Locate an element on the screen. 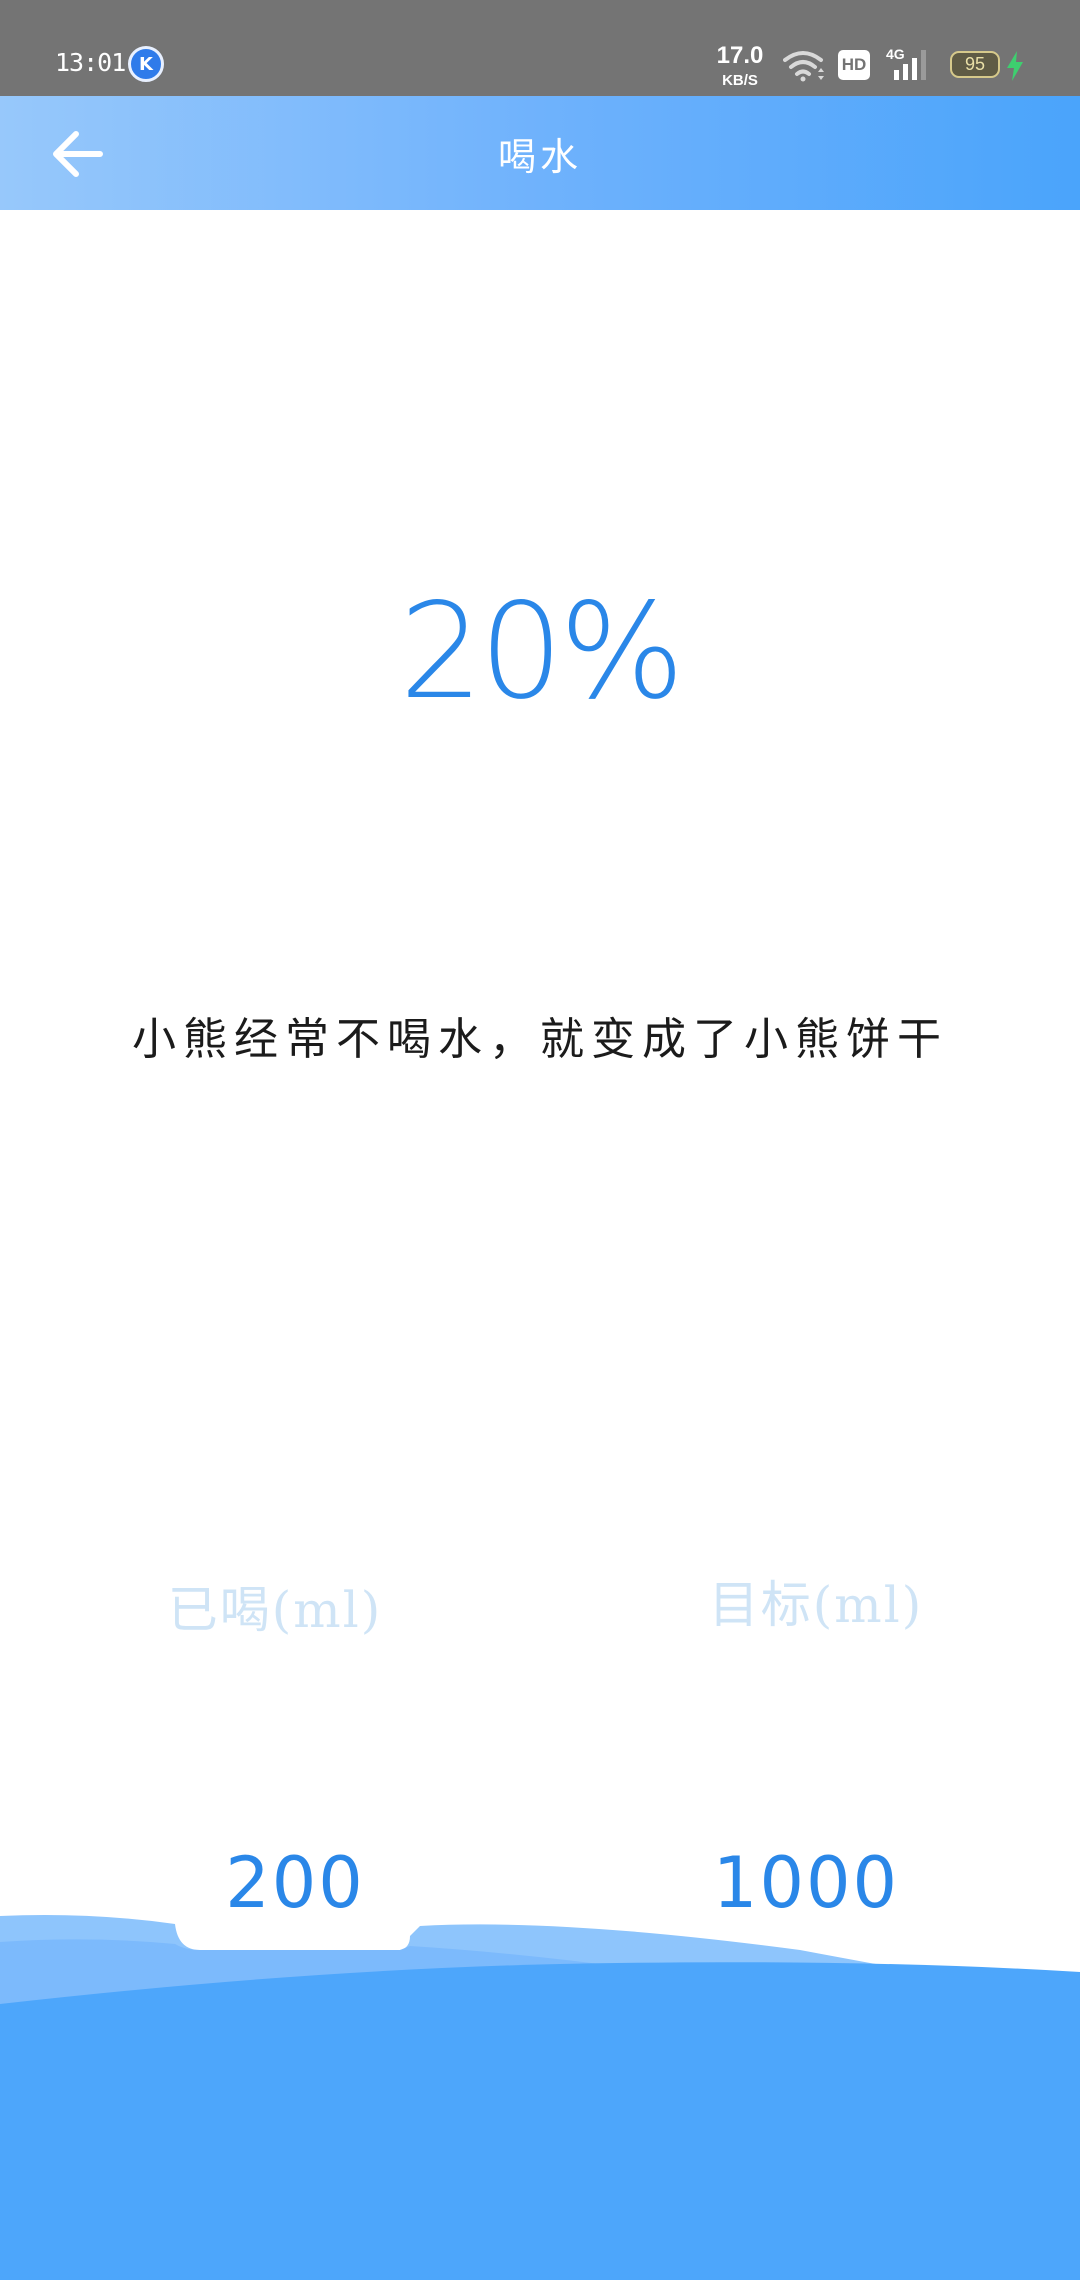  app-bar: 喝水 is located at coordinates (540, 153).